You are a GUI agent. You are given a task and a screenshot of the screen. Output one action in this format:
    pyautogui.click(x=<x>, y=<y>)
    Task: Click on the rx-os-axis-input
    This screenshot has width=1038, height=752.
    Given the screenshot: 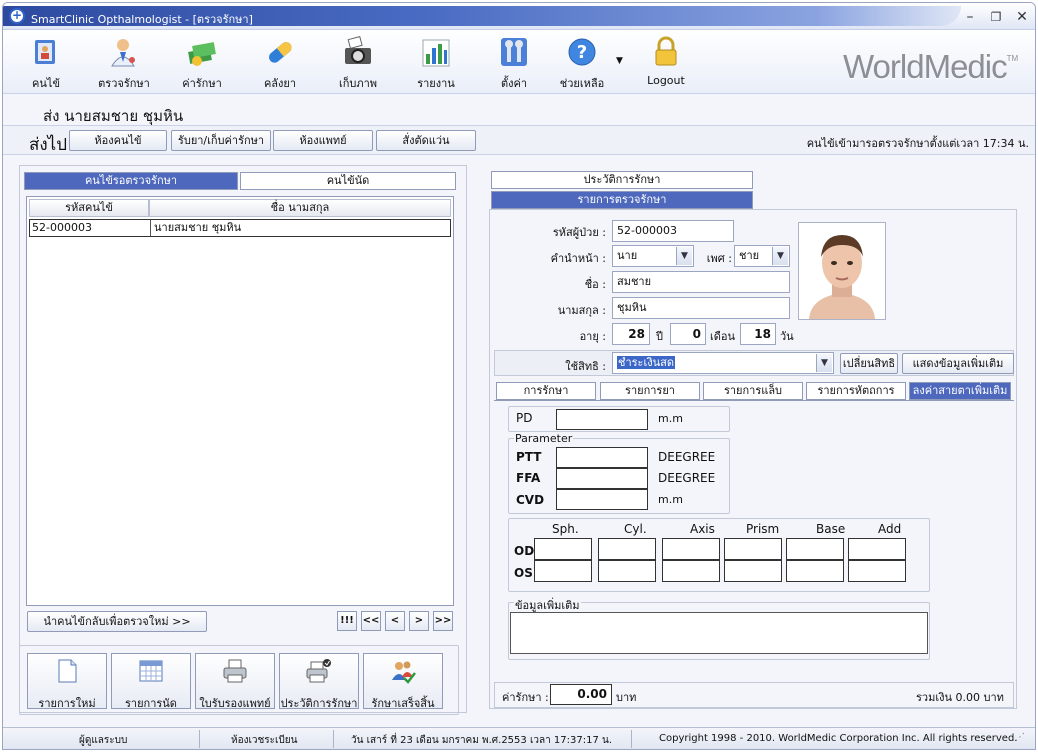 What is the action you would take?
    pyautogui.click(x=691, y=571)
    